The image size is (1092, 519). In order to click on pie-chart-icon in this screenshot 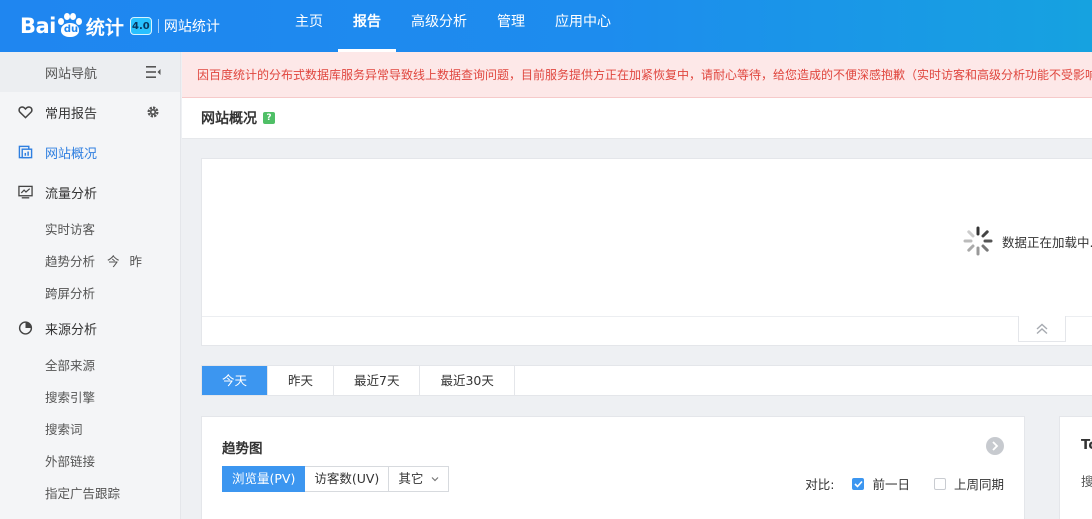, I will do `click(25, 328)`.